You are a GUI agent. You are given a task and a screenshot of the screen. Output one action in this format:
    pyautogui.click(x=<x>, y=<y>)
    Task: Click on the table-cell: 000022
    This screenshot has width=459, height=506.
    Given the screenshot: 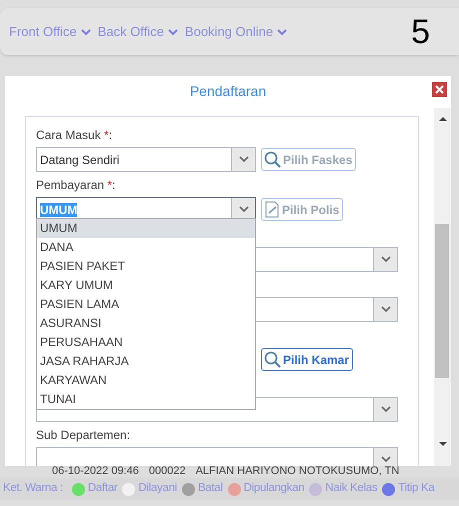 What is the action you would take?
    pyautogui.click(x=167, y=471)
    